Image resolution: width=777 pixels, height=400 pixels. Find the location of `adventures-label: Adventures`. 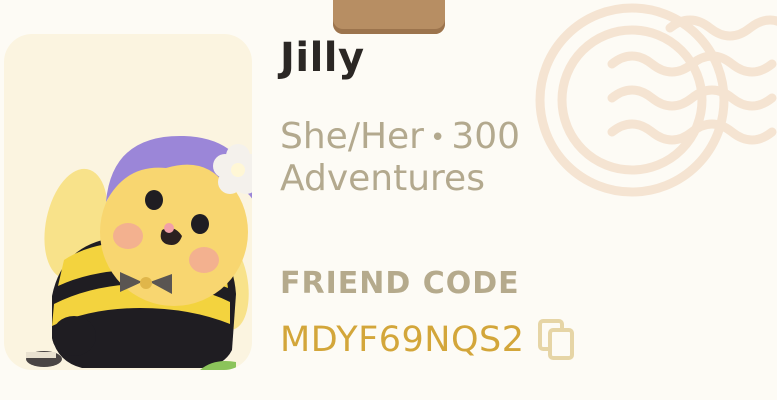

adventures-label: Adventures is located at coordinates (382, 179).